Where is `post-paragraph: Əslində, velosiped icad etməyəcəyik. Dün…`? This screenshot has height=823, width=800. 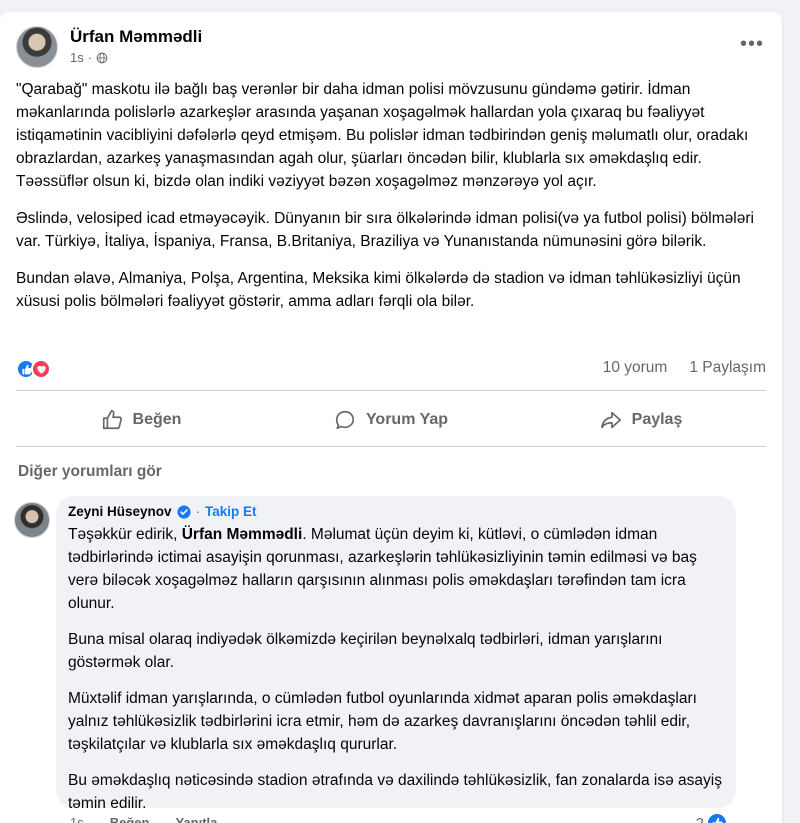
post-paragraph: Əslində, velosiped icad etməyəcəyik. Dün… is located at coordinates (385, 230).